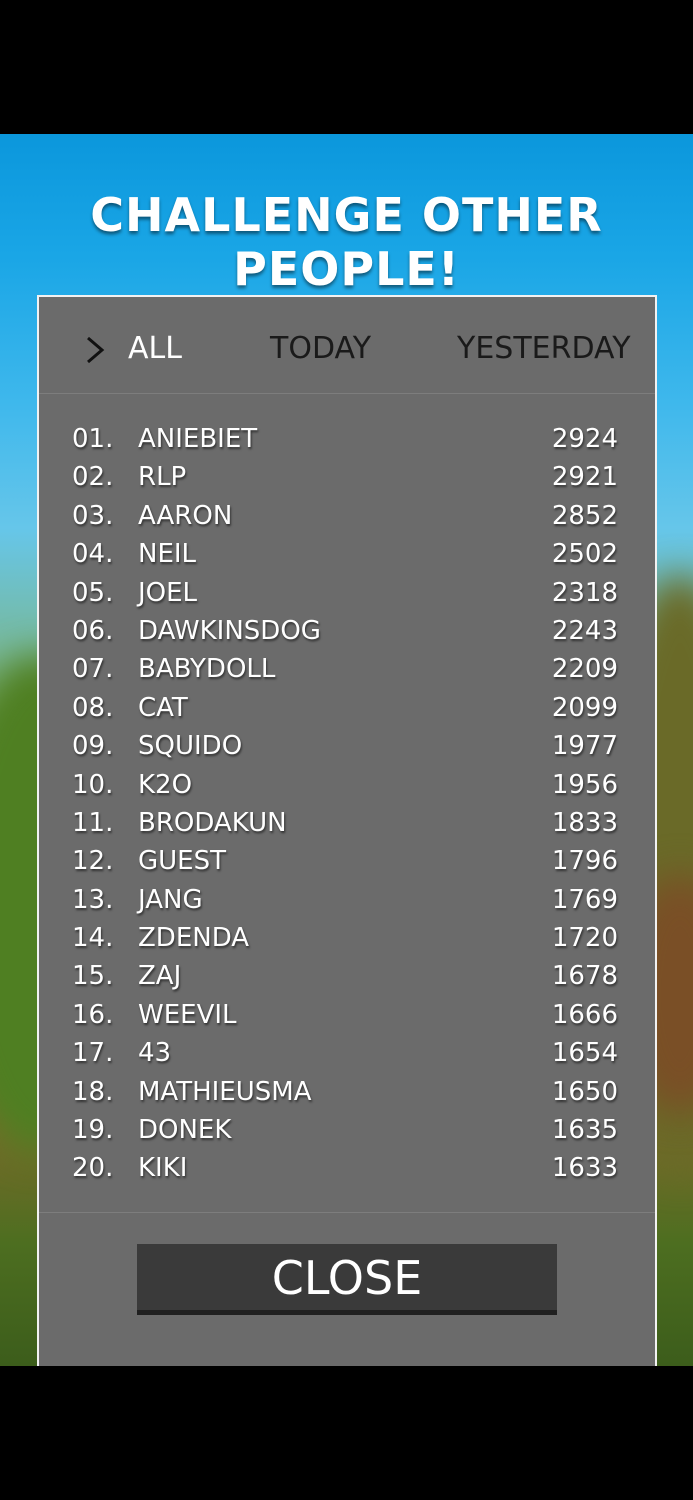  What do you see at coordinates (584, 822) in the screenshot?
I see `player-score: 1833` at bounding box center [584, 822].